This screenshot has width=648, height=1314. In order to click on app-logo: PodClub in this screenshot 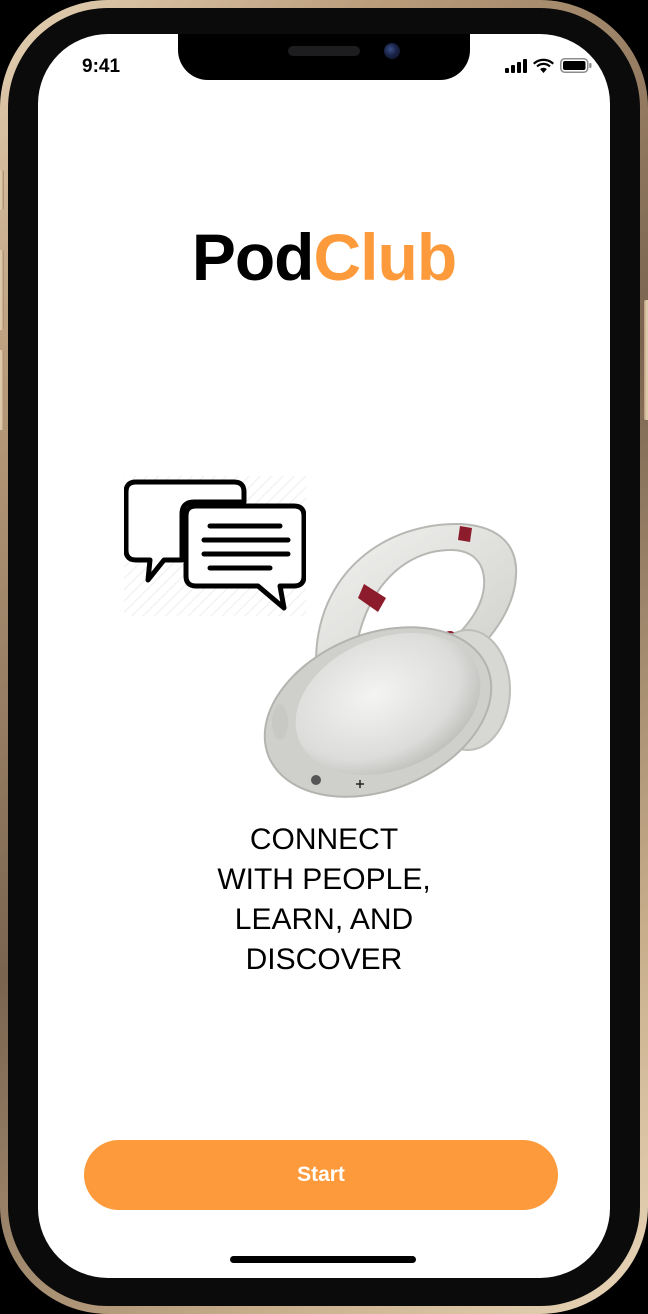, I will do `click(324, 257)`.